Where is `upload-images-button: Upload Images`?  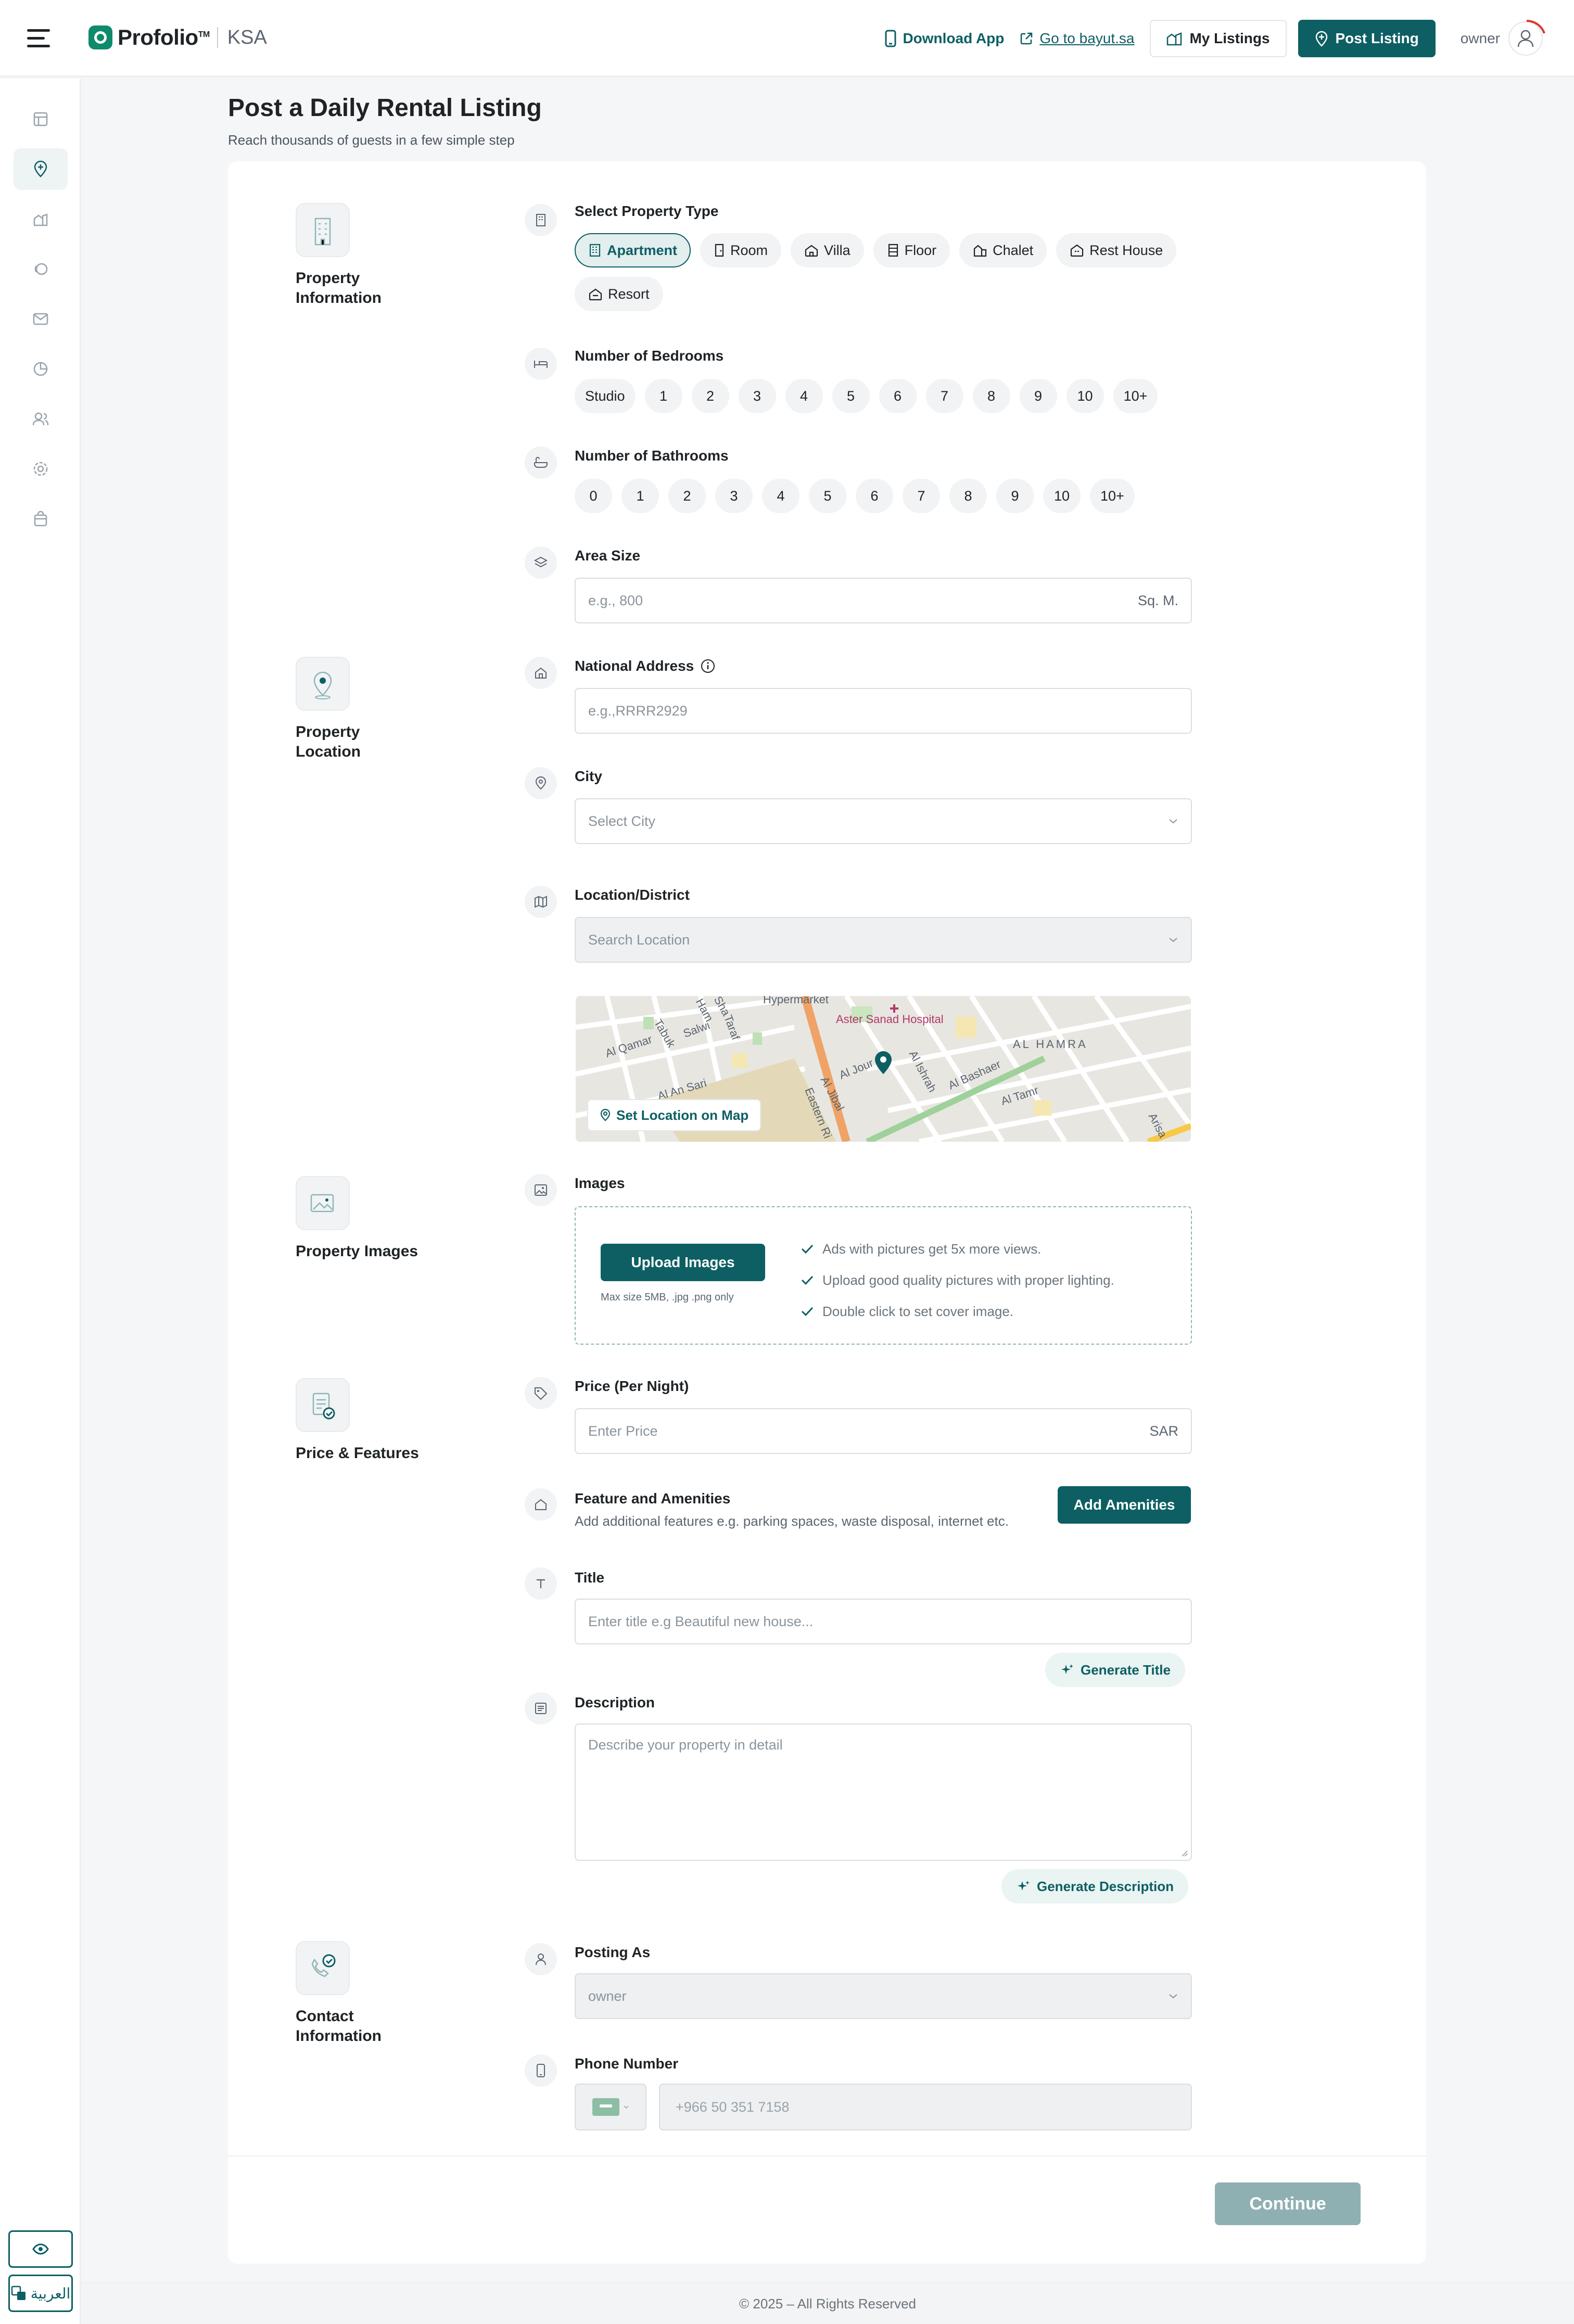
upload-images-button: Upload Images is located at coordinates (683, 1262).